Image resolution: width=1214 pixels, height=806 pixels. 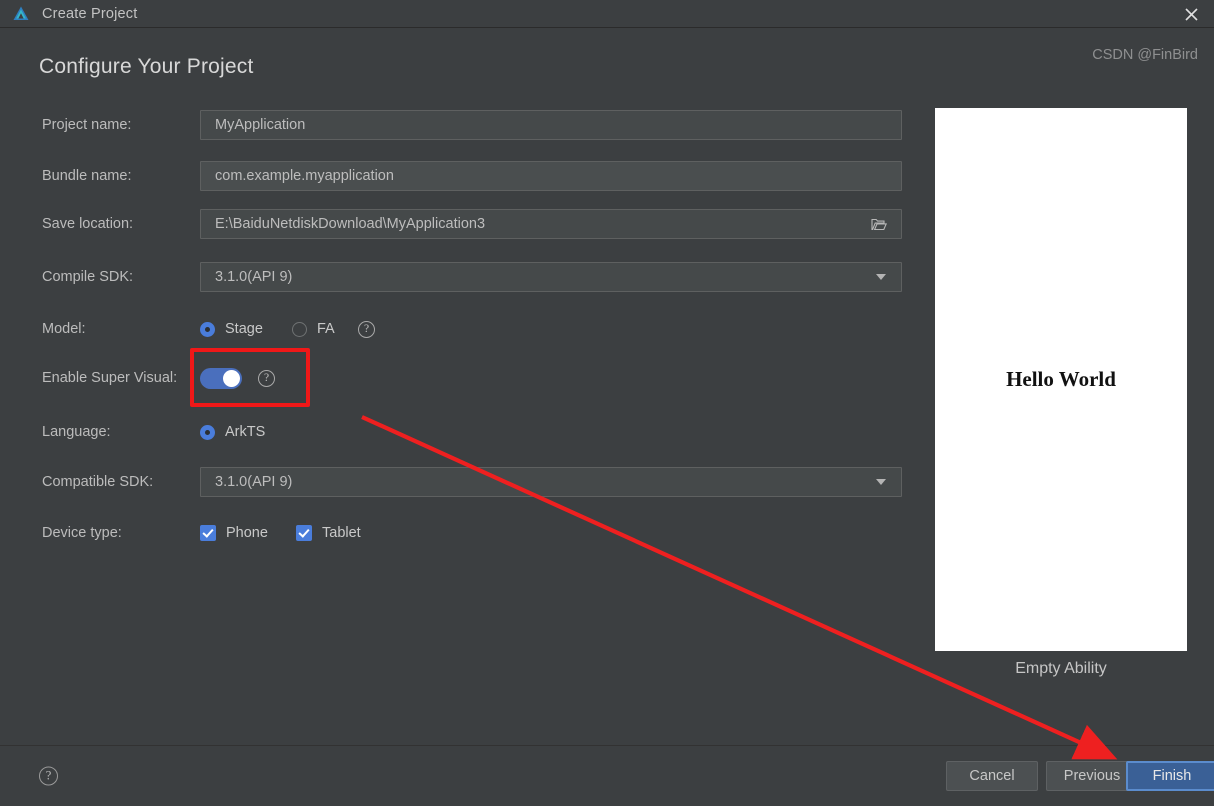 I want to click on compile-sdk-value: 3.1.0(API 9), so click(x=254, y=277).